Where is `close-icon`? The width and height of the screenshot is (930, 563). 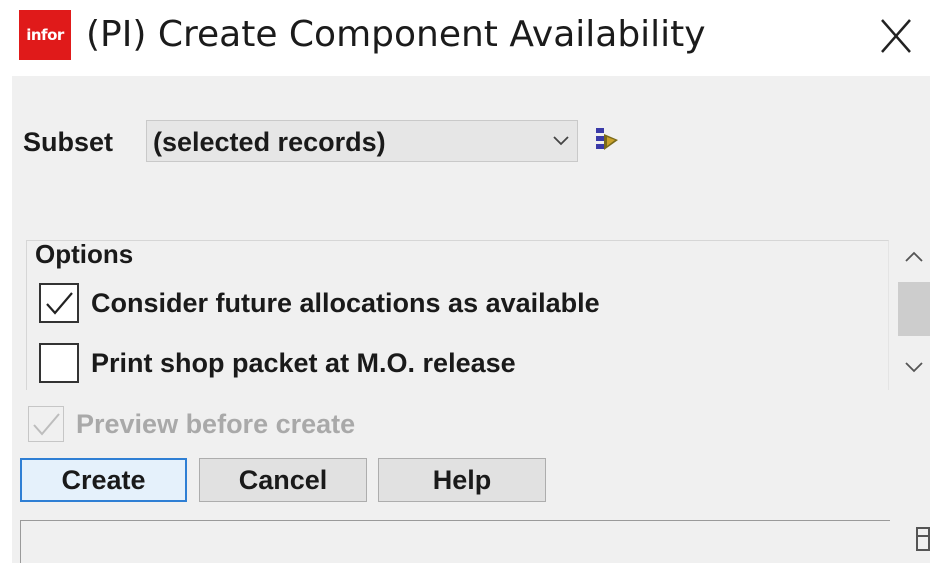 close-icon is located at coordinates (896, 36).